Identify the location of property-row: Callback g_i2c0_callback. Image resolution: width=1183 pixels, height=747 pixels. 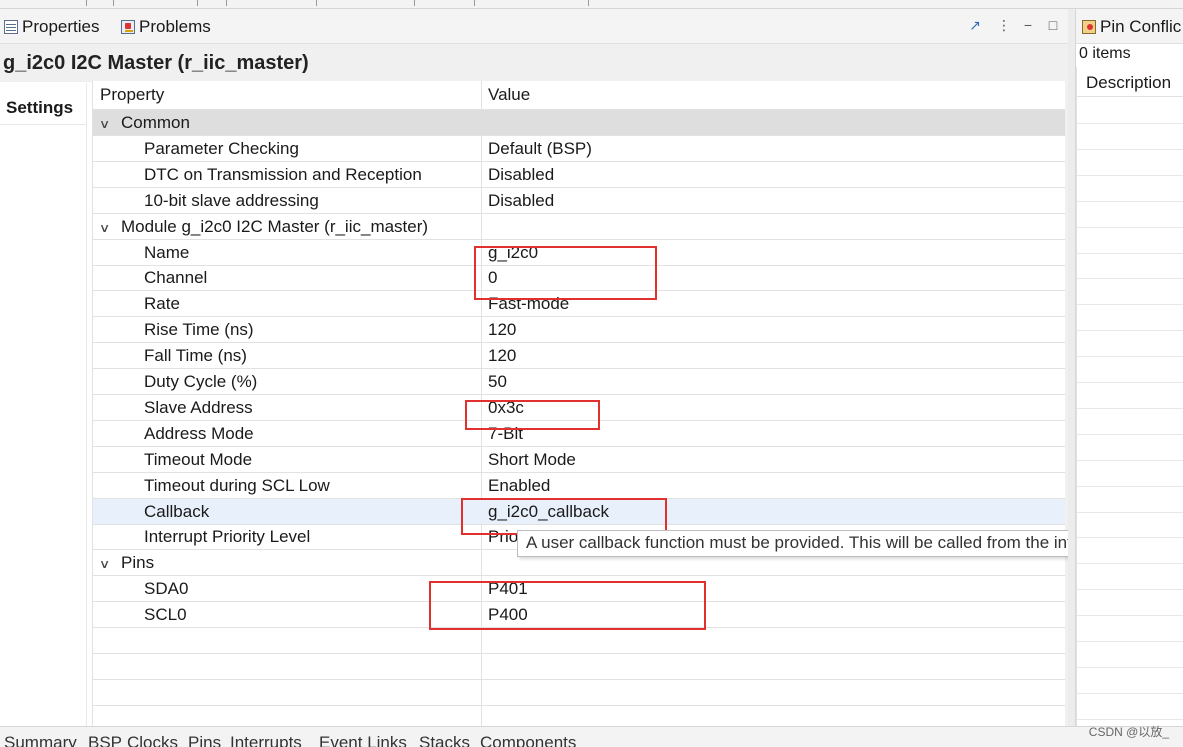
(579, 511).